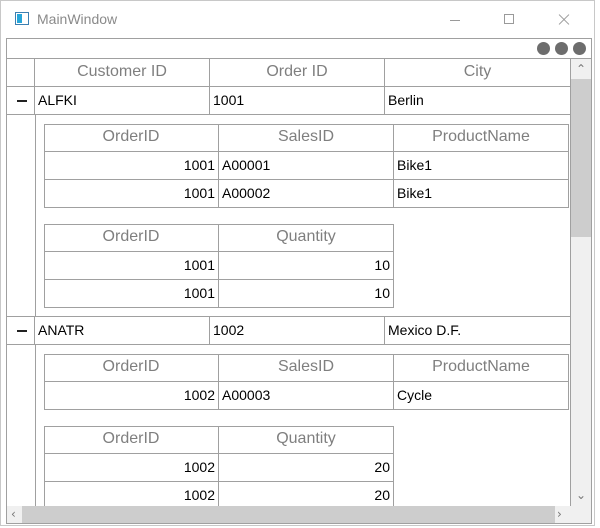  Describe the element at coordinates (21, 73) in the screenshot. I see `expander-header` at that location.